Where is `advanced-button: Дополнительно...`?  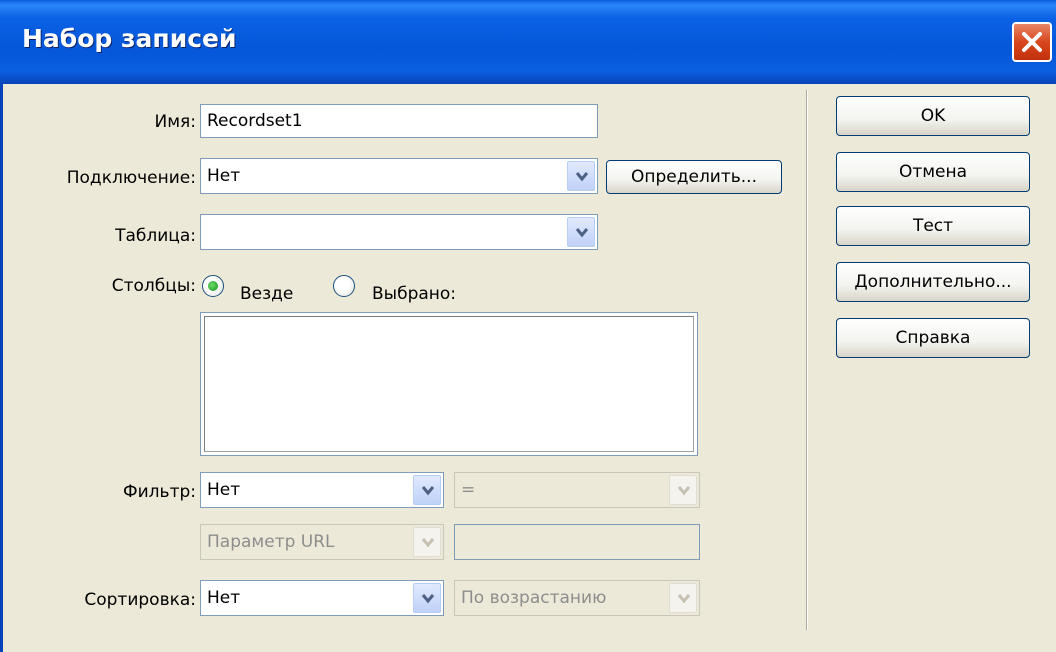 advanced-button: Дополнительно... is located at coordinates (933, 282).